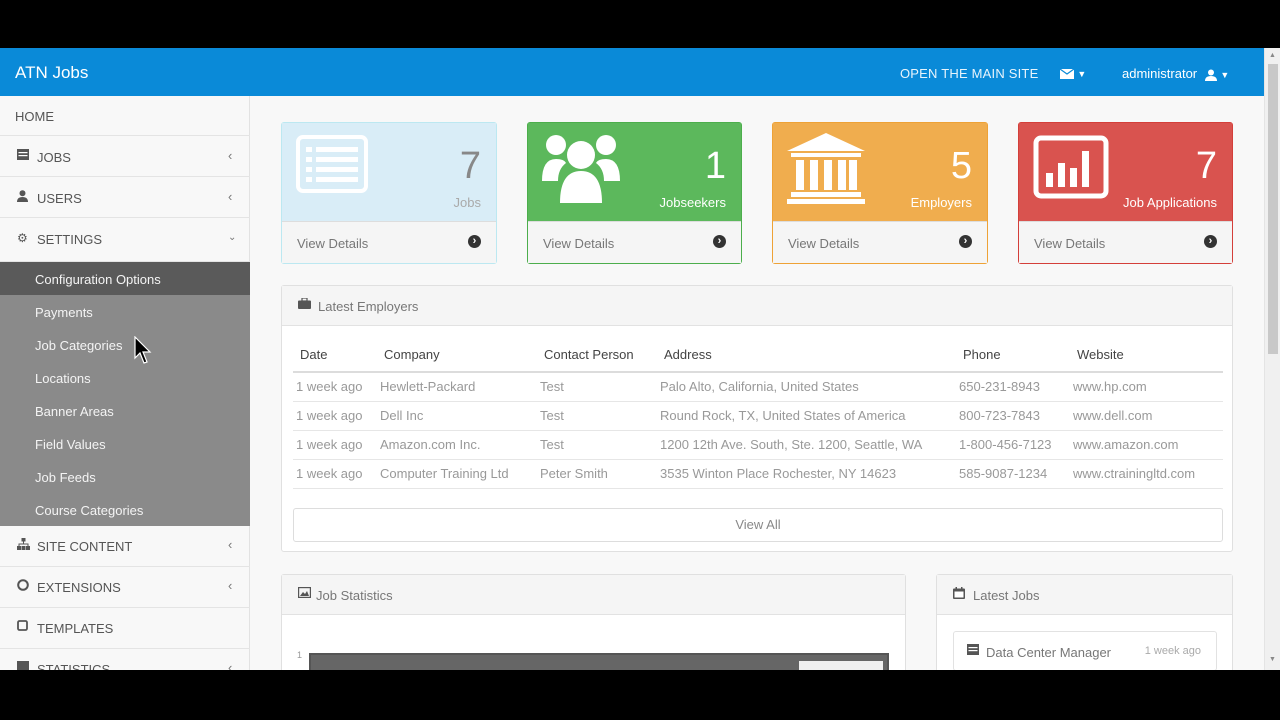 This screenshot has width=1280, height=720. I want to click on stat-card-body: 1 Jobseekers, so click(634, 172).